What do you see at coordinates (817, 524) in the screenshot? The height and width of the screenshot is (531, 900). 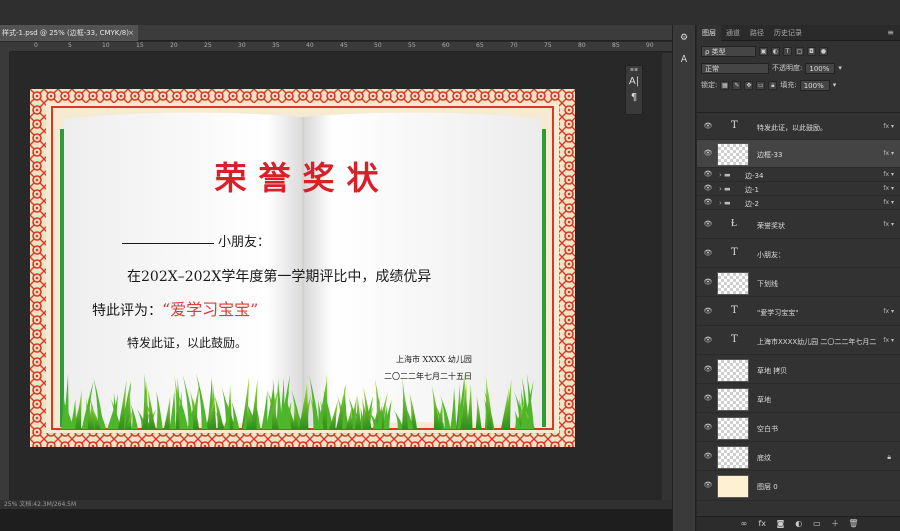 I see `new-group-icon: ▭` at bounding box center [817, 524].